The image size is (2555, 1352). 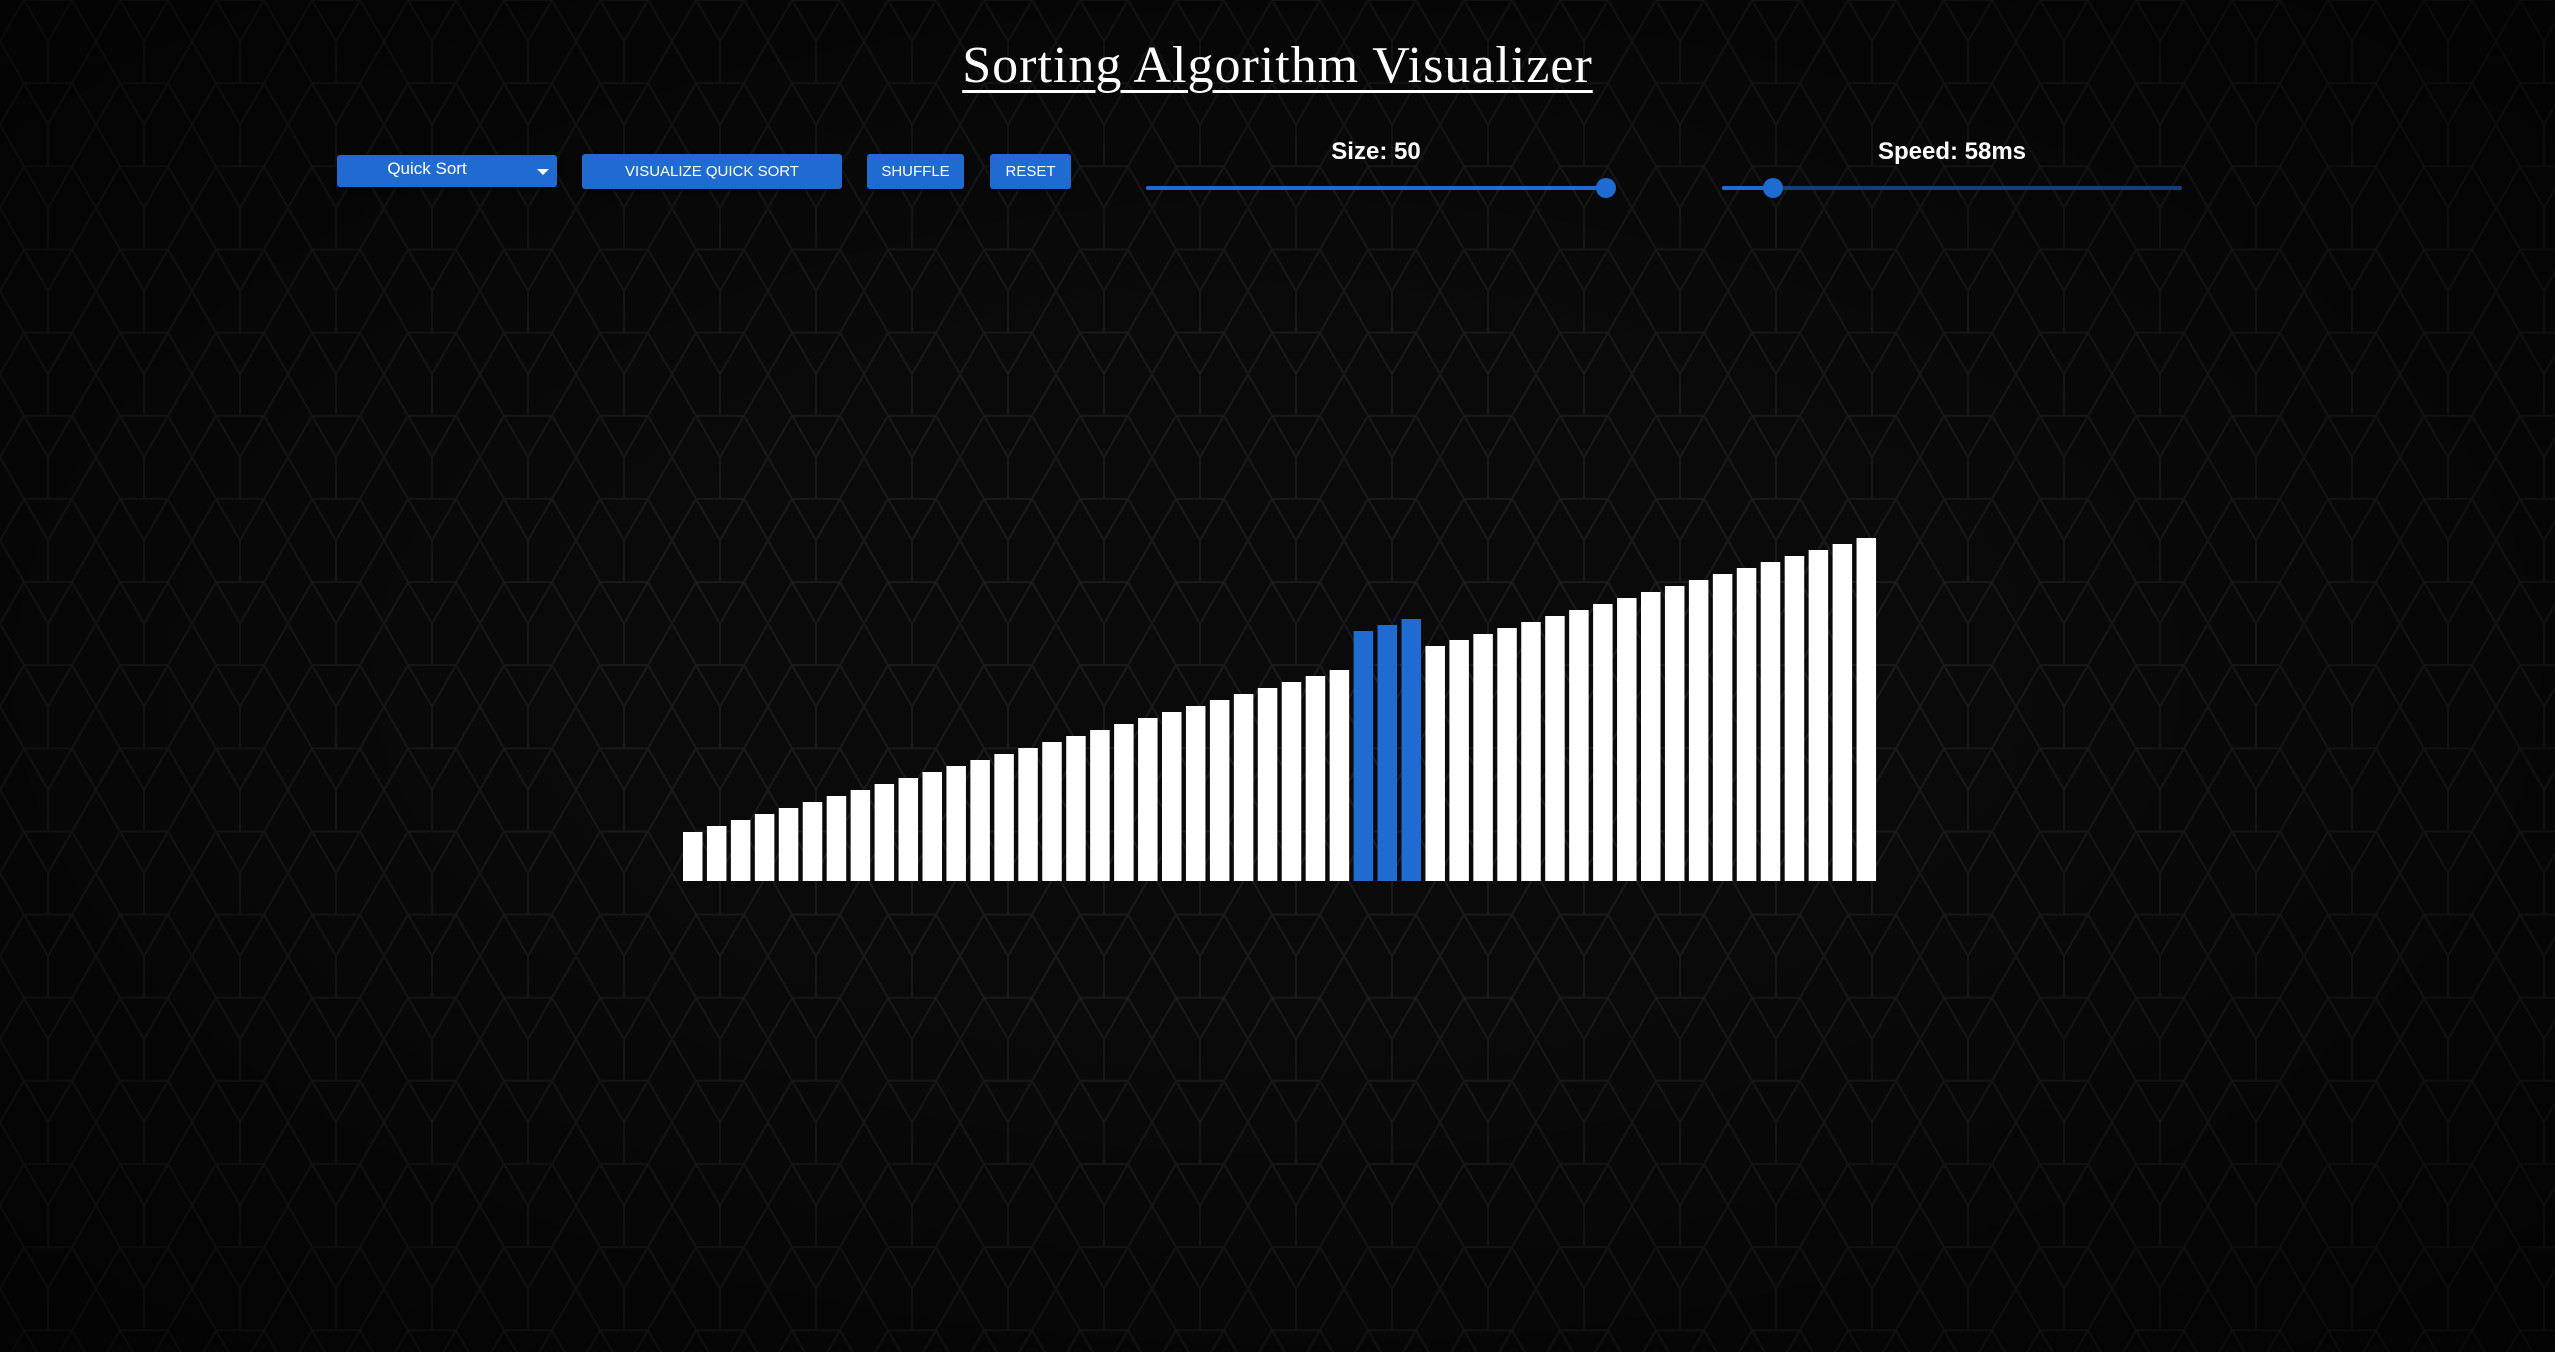 I want to click on algorithm-select: Quick Sort, so click(x=447, y=171).